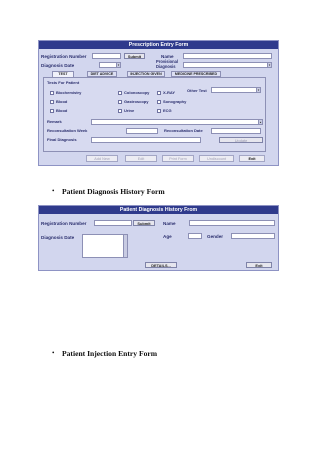 The width and height of the screenshot is (320, 453). Describe the element at coordinates (136, 101) in the screenshot. I see `gastroscopy-label: Gastroscopy` at that location.